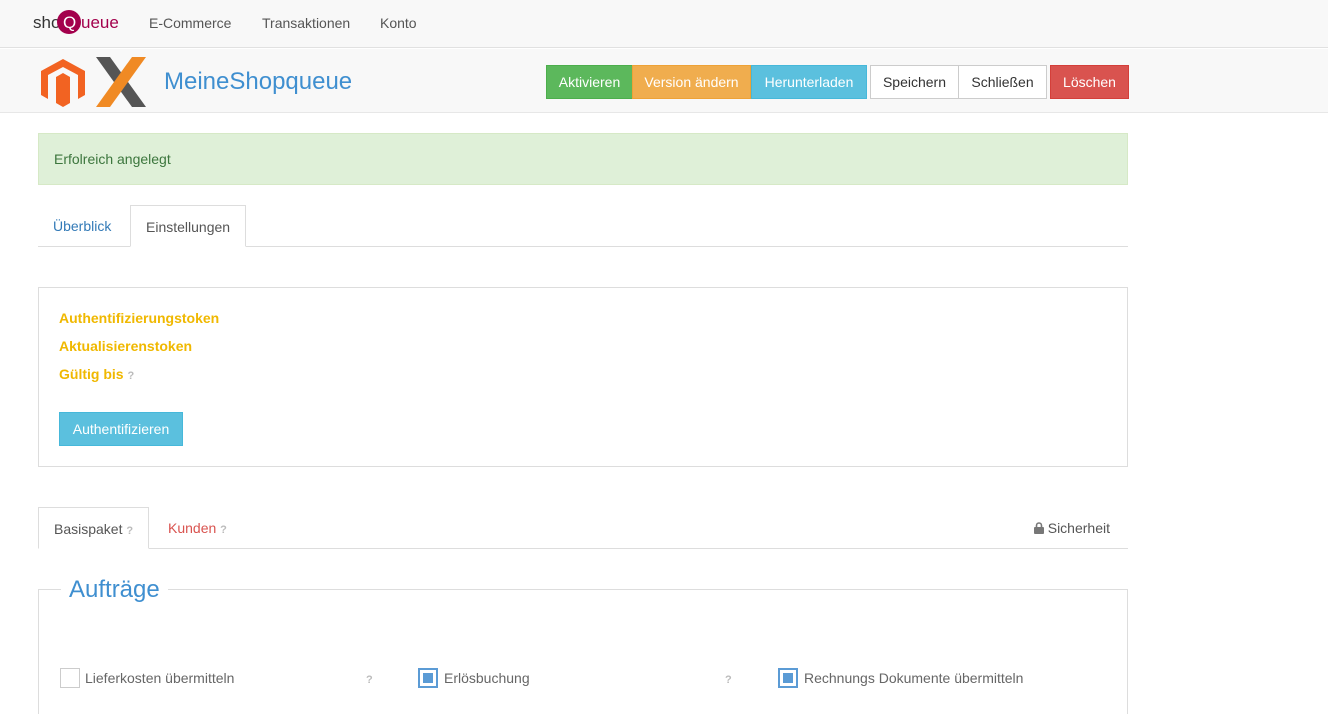  Describe the element at coordinates (306, 23) in the screenshot. I see `nav-link-transaktionen: Transaktionen` at that location.